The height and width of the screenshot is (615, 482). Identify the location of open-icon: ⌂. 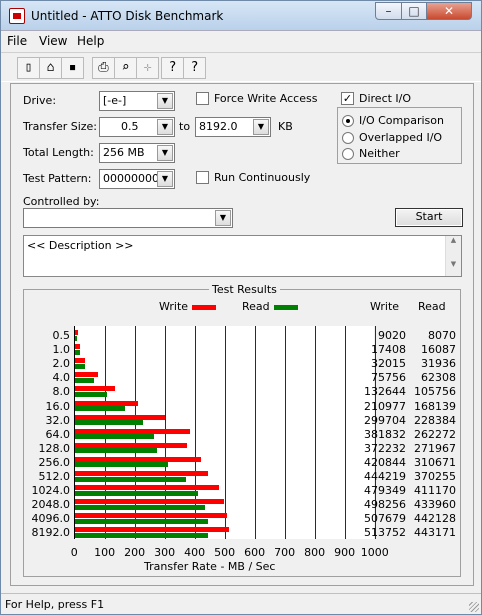
(50, 68).